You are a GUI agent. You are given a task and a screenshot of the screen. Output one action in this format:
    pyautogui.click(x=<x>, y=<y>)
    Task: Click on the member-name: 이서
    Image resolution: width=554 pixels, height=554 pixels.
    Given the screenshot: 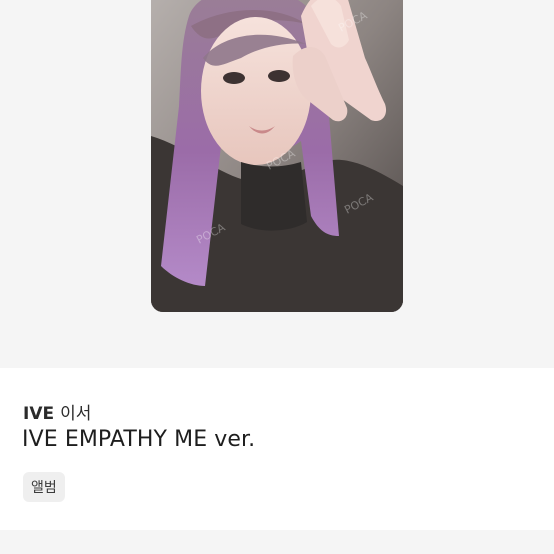 What is the action you would take?
    pyautogui.click(x=76, y=414)
    